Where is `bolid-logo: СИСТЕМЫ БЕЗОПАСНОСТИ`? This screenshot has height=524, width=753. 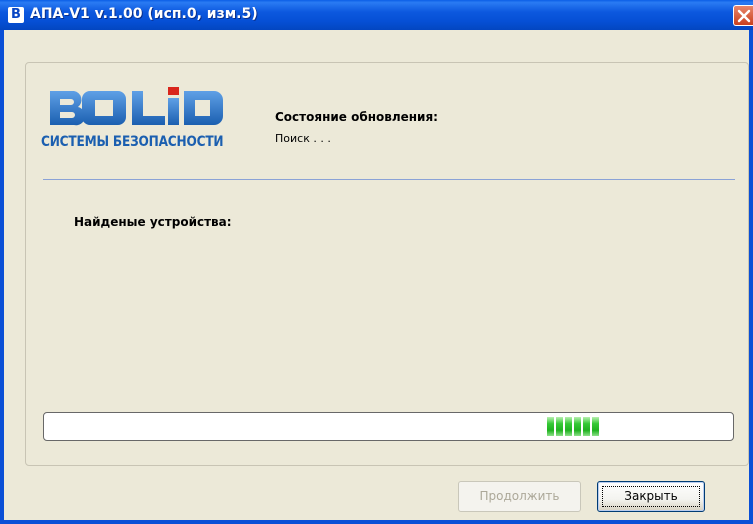
bolid-logo: СИСТЕМЫ БЕЗОПАСНОСТИ is located at coordinates (147, 125).